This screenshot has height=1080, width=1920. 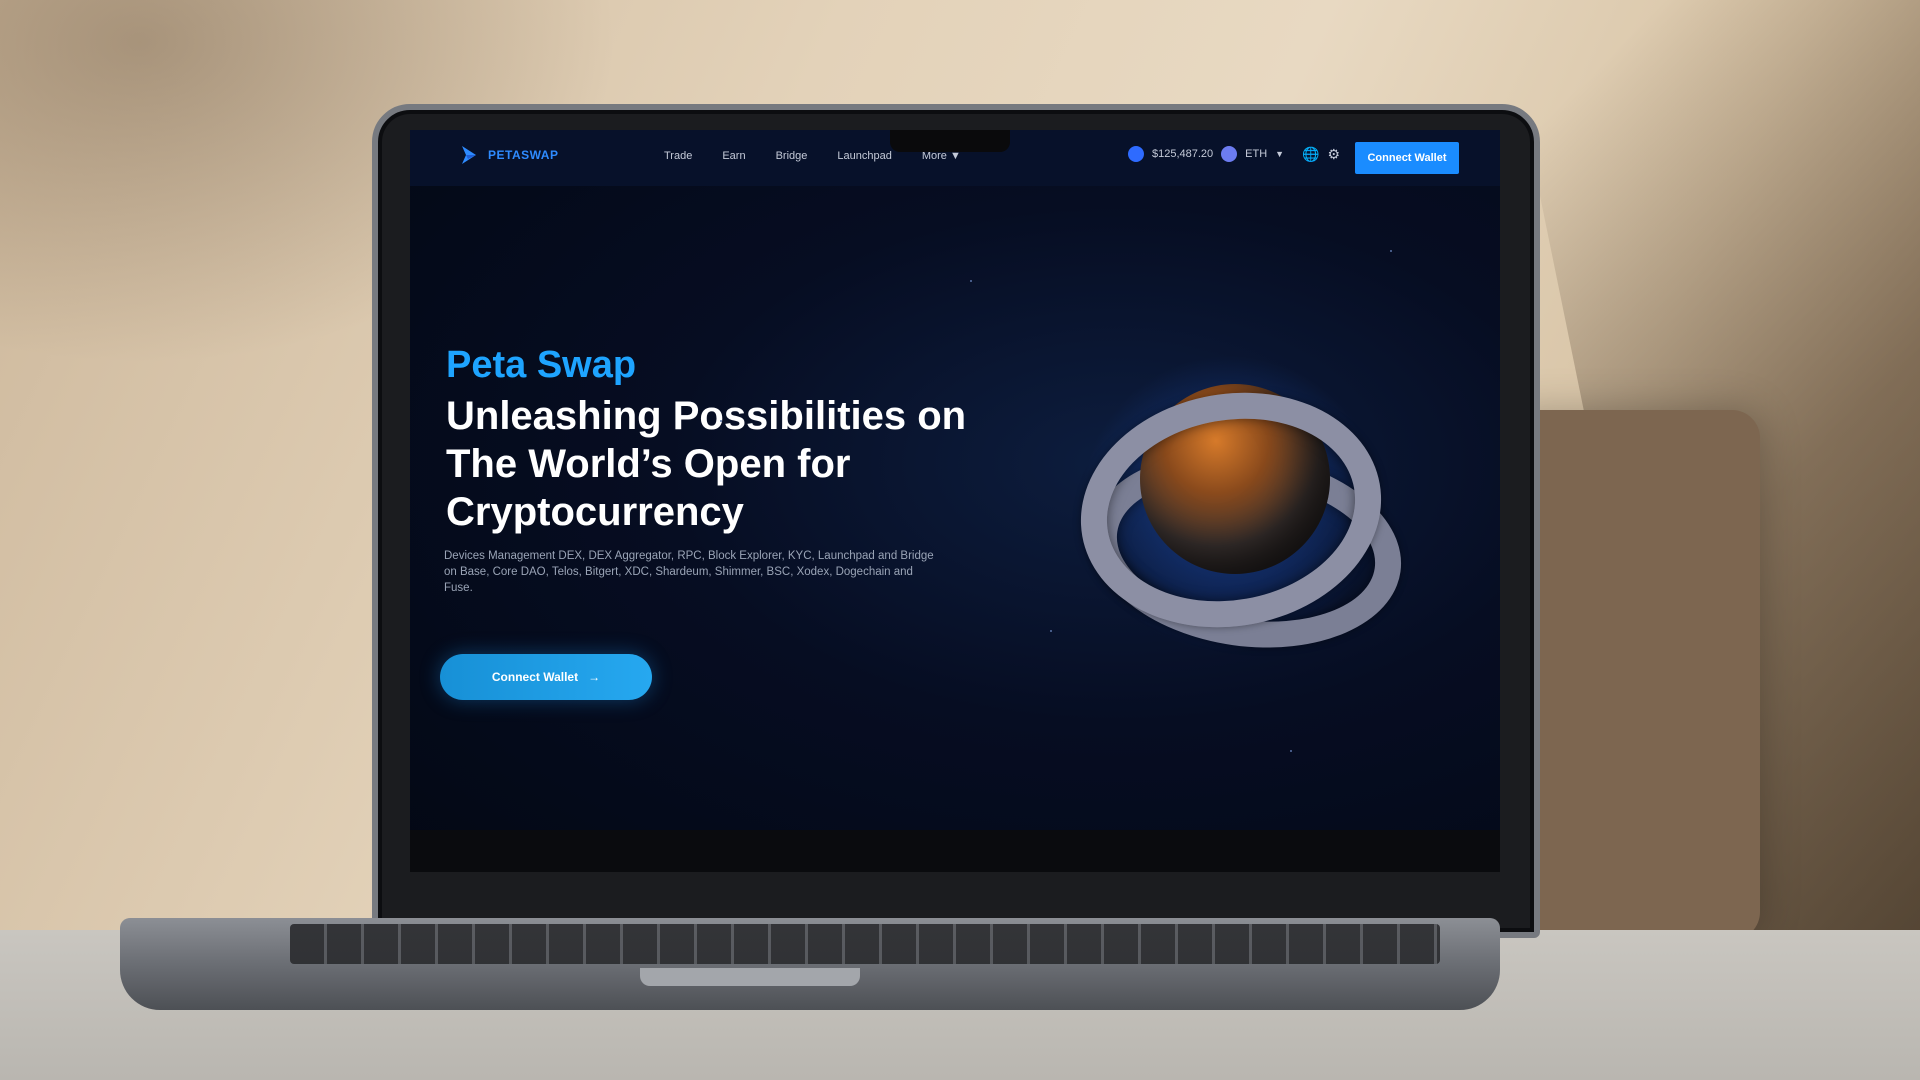 I want to click on globe-illustration, so click(x=1237, y=500).